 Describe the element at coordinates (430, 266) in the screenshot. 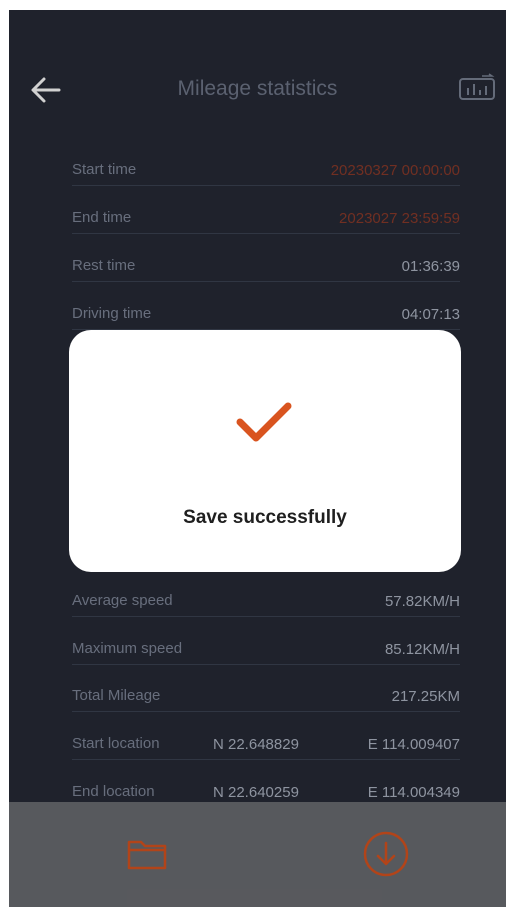

I see `stat-value: 01:36:39` at that location.